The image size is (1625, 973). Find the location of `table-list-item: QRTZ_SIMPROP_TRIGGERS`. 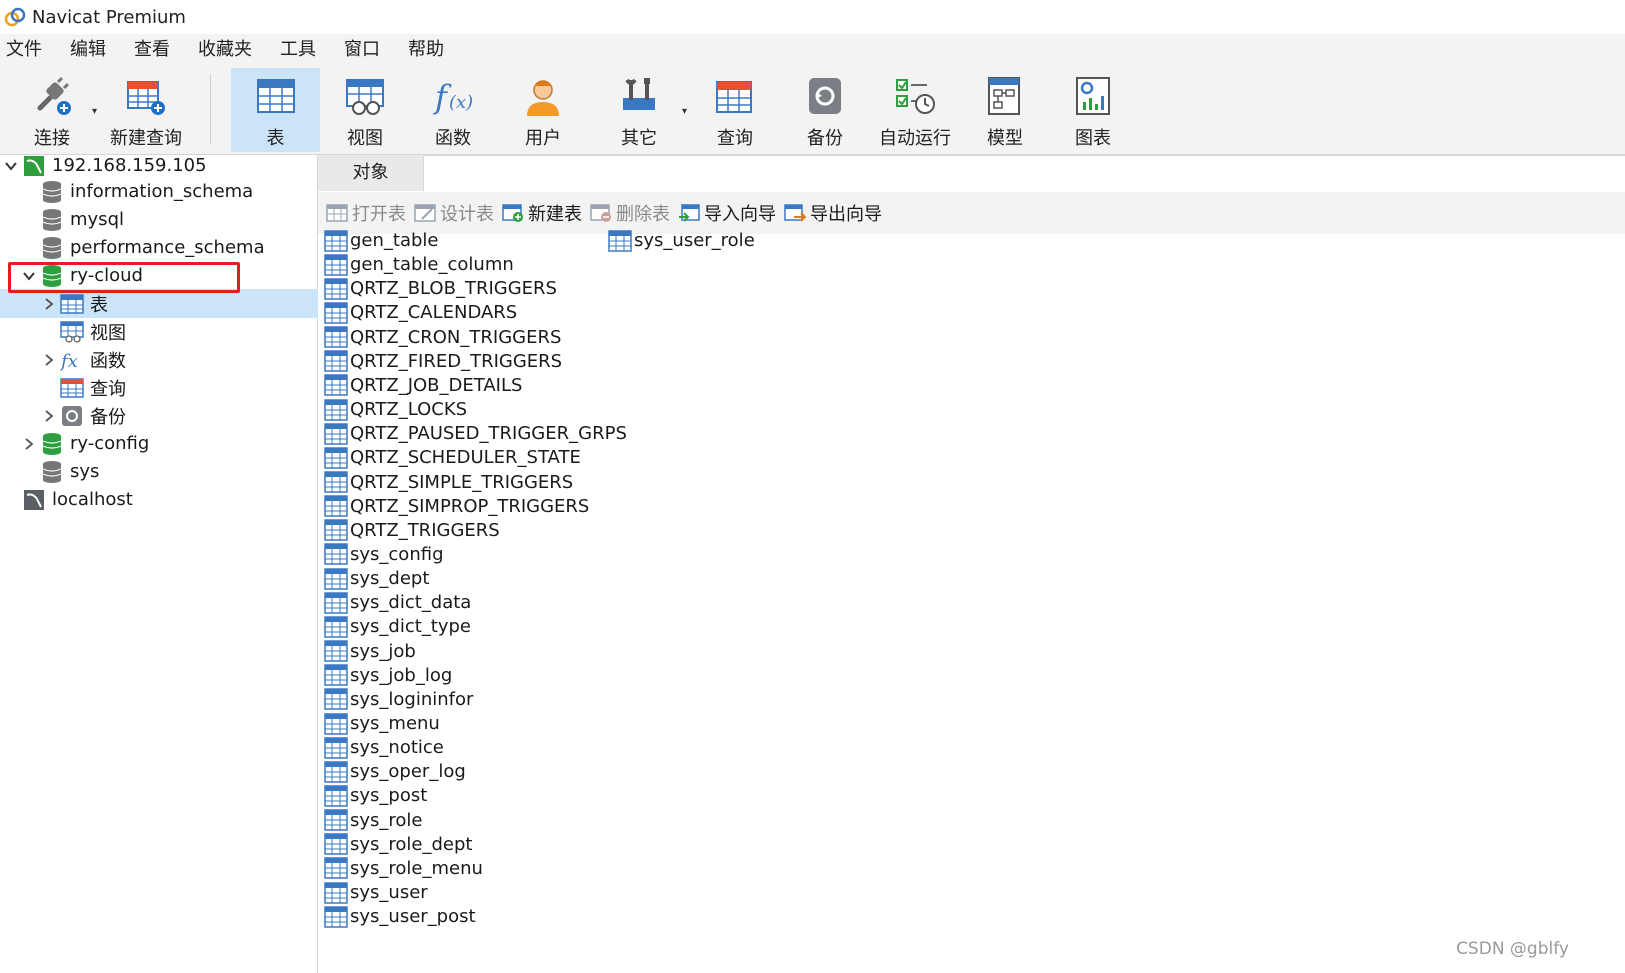

table-list-item: QRTZ_SIMPROP_TRIGGERS is located at coordinates (456, 506).